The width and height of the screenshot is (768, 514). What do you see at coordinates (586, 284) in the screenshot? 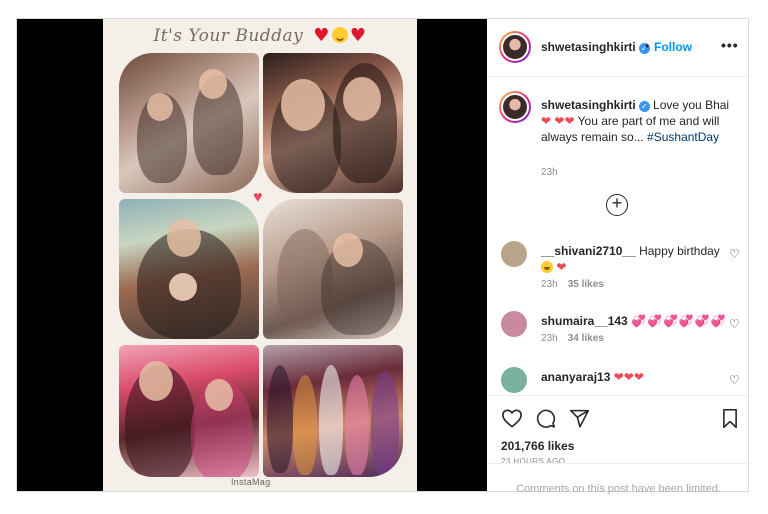
I see `comment-likes: 35 likes` at bounding box center [586, 284].